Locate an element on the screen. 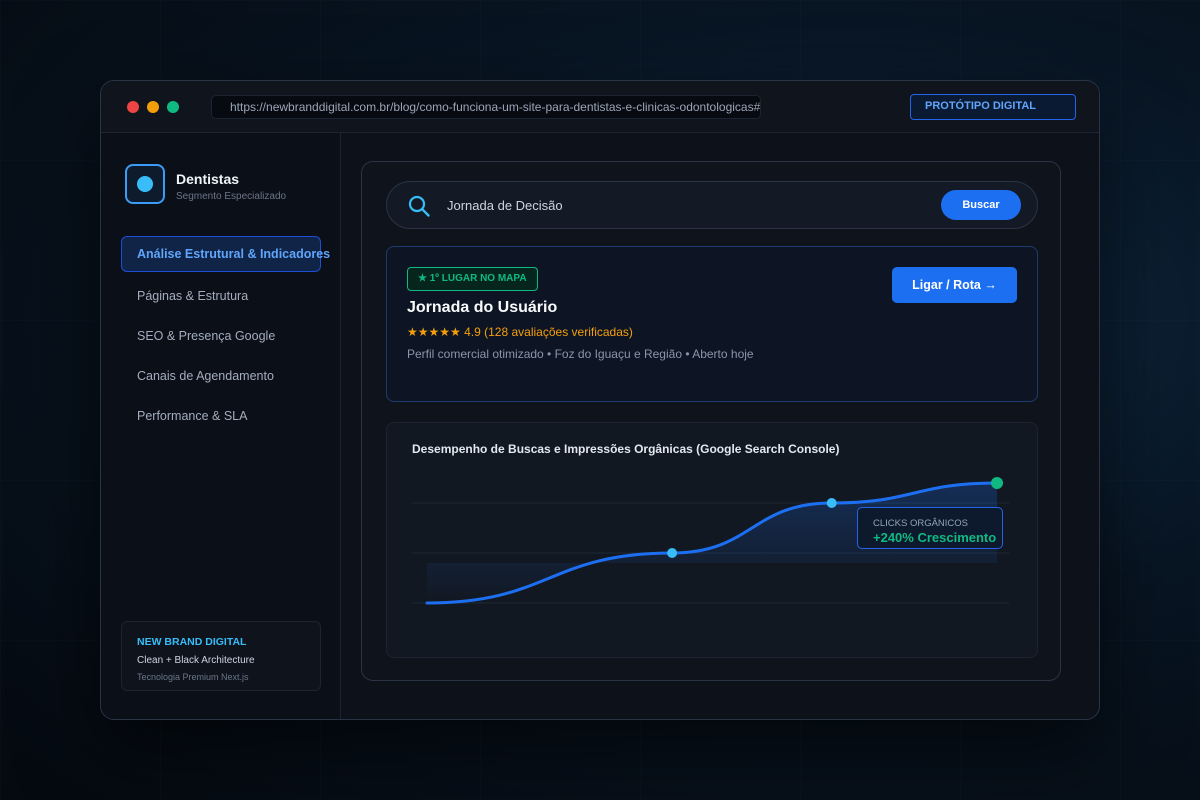 The height and width of the screenshot is (800, 1200). search-bar: Jornada de Decisão Buscar is located at coordinates (712, 205).